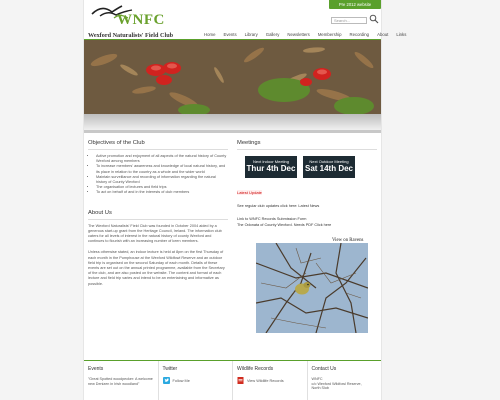  Describe the element at coordinates (131, 35) in the screenshot. I see `logo-subtitle: Wexford Naturalists' Field Club` at that location.